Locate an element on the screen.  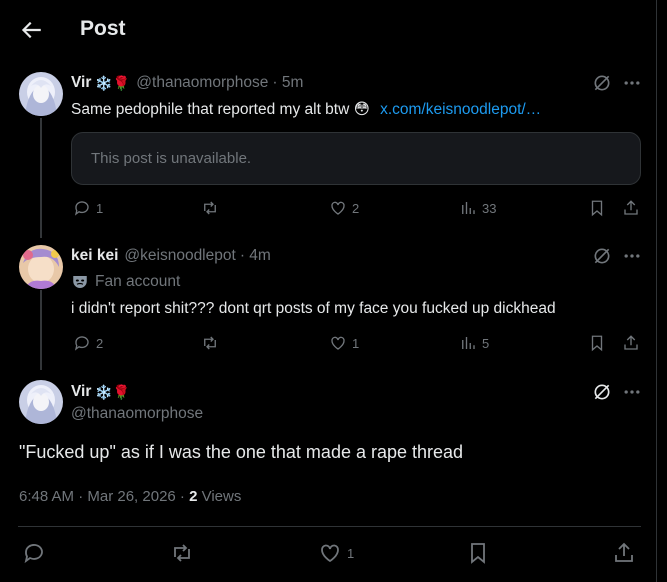
views-count: 33 is located at coordinates (489, 208).